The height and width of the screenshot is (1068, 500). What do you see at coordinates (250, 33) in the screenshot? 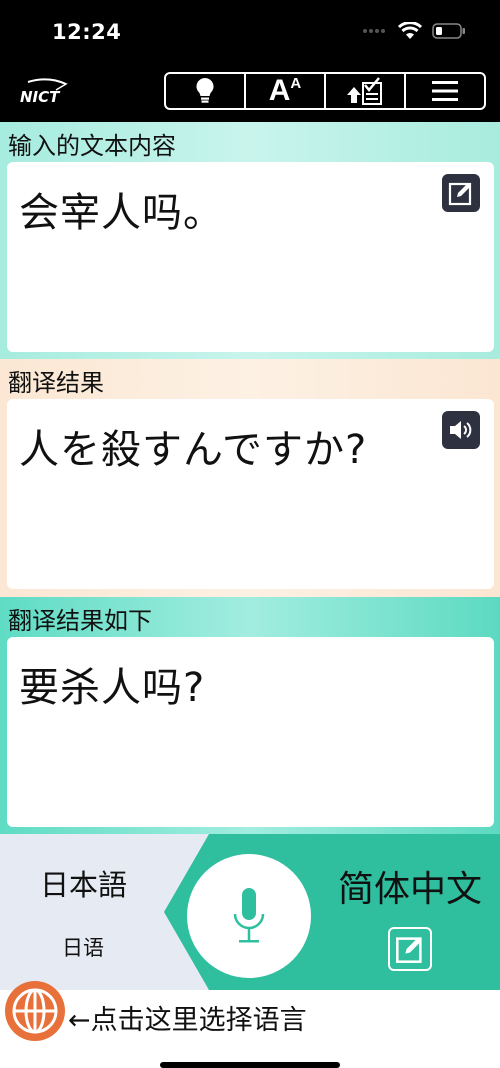
I see `status-bar: 12:24` at bounding box center [250, 33].